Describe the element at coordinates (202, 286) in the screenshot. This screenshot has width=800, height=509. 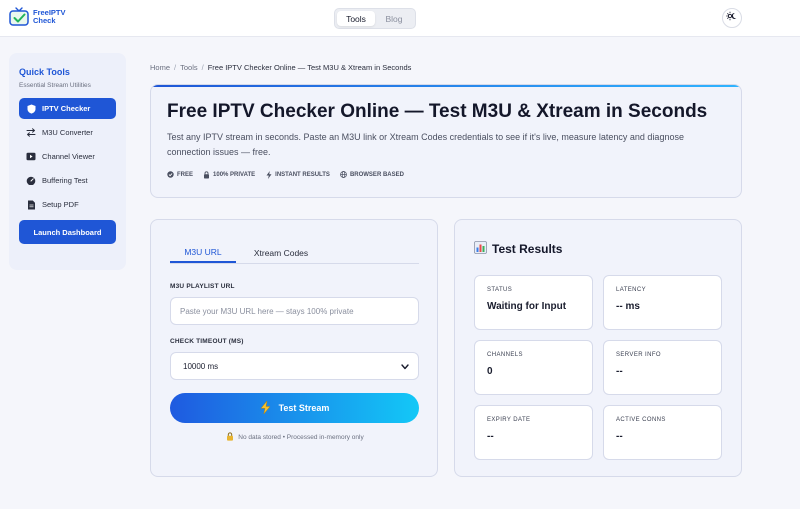
I see `url-field-label: M3U PLAYLIST URL` at that location.